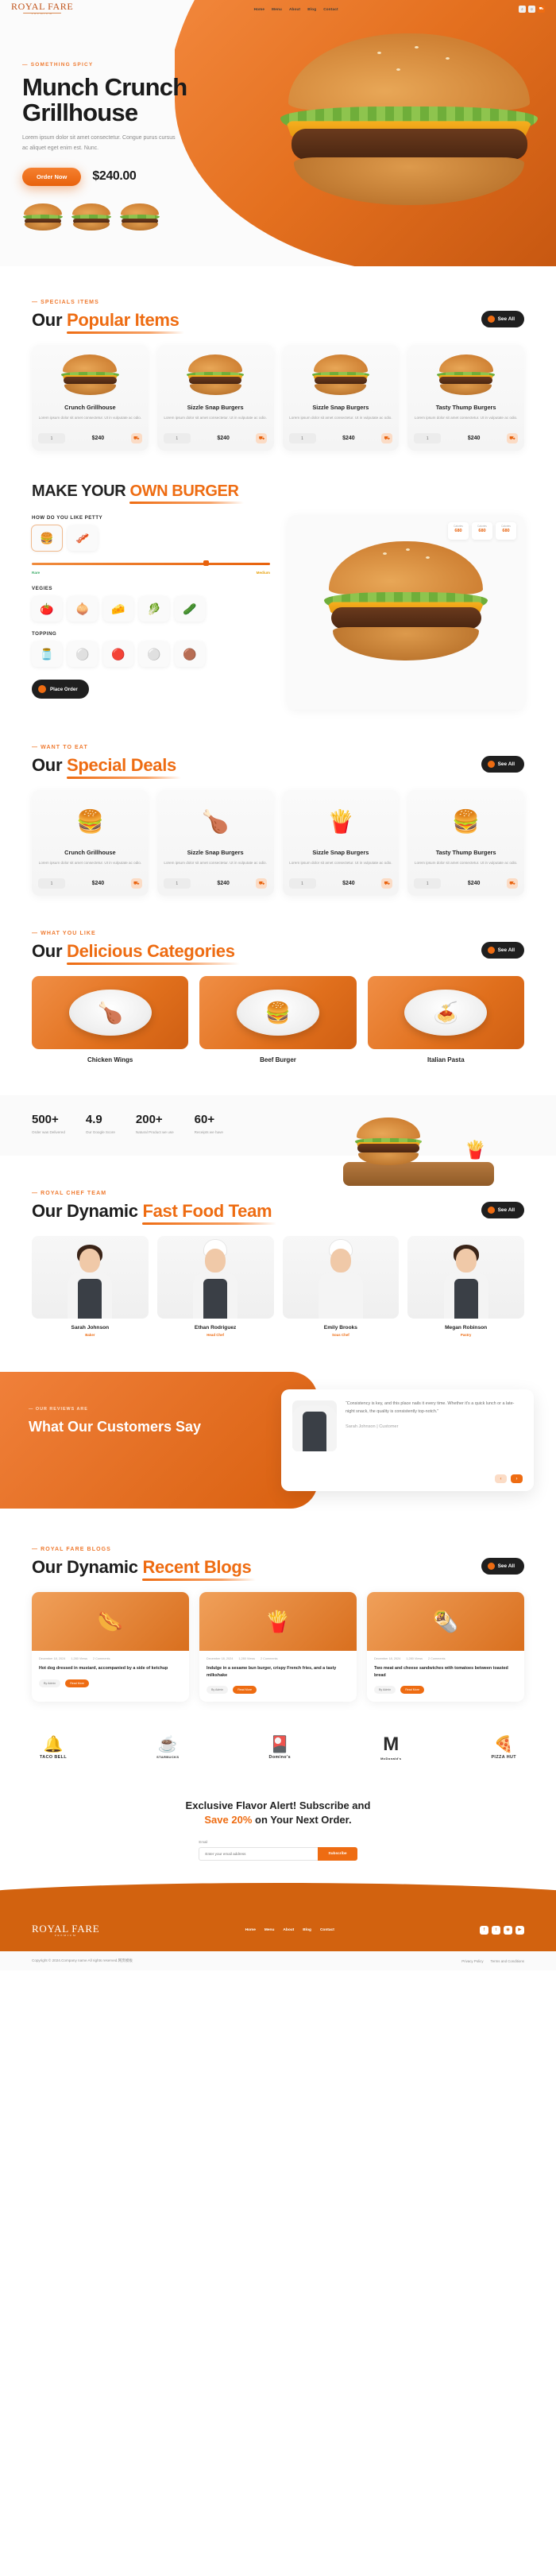  I want to click on prev-arrow-icon: ‹, so click(501, 1479).